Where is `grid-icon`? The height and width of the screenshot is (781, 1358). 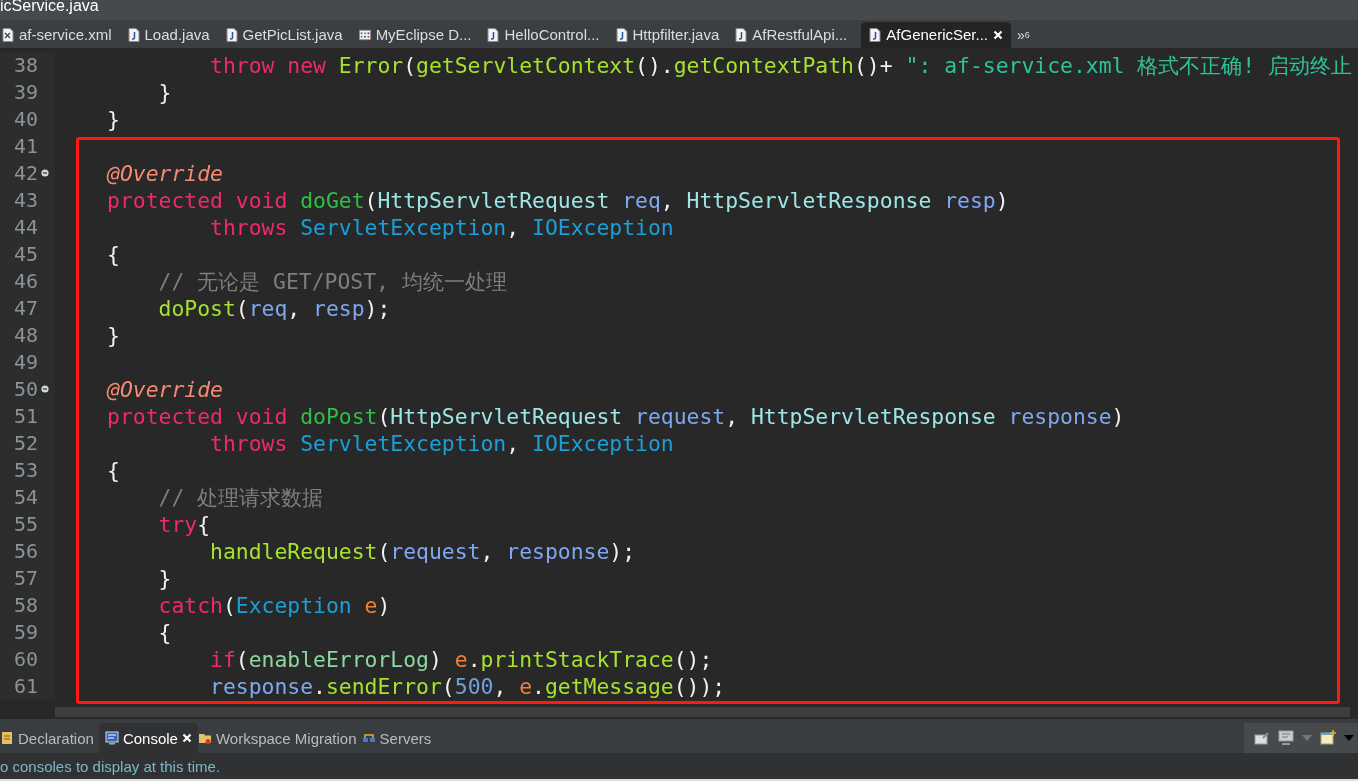
grid-icon is located at coordinates (364, 34).